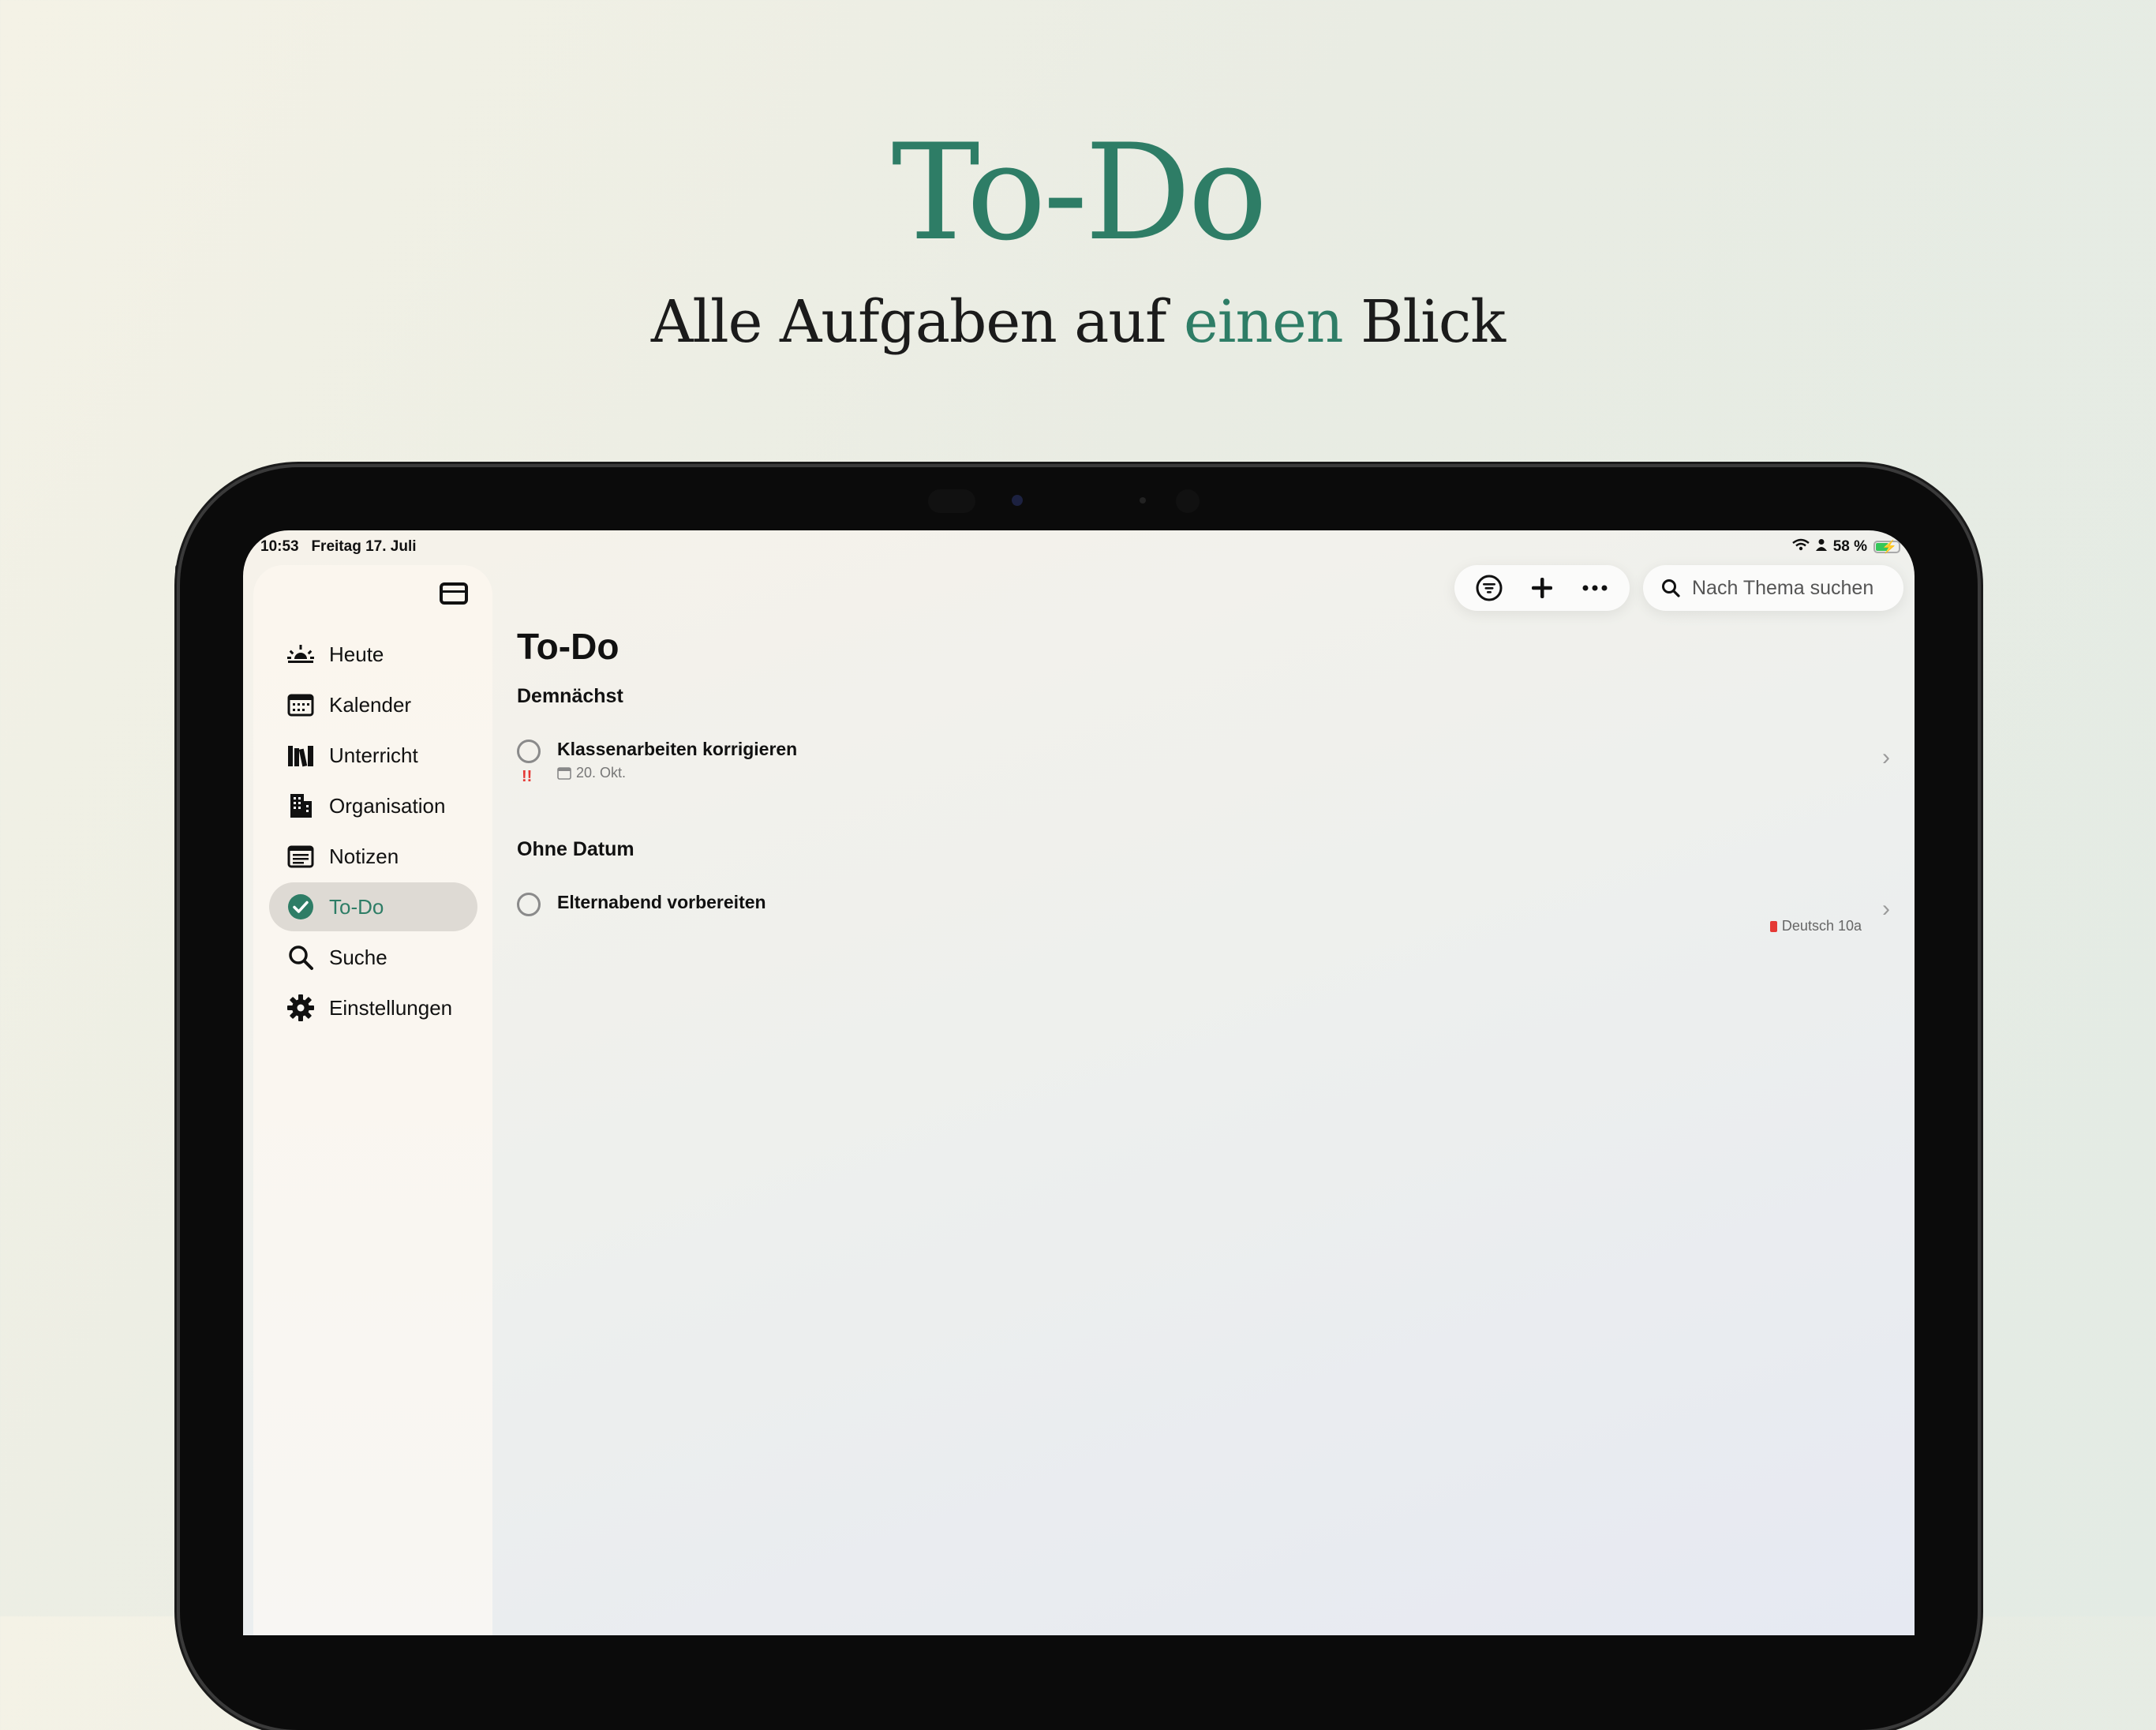  I want to click on sidebar-item-label: To-Do, so click(356, 906).